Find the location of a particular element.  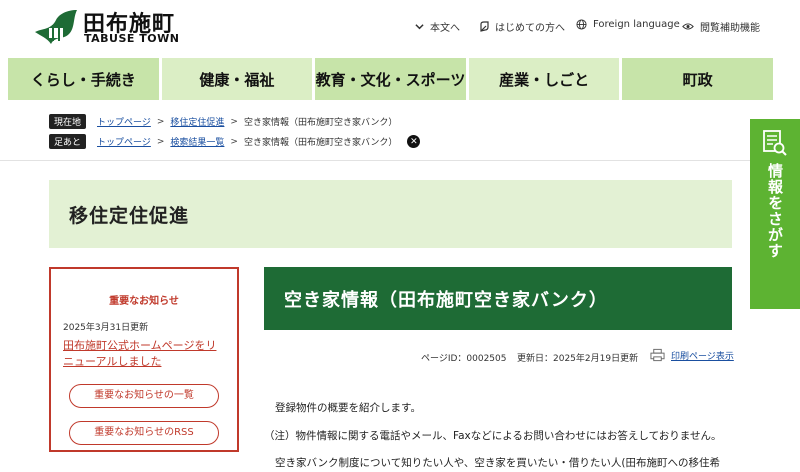

notice-list-button: 重要なお知らせの一覧 is located at coordinates (144, 396).